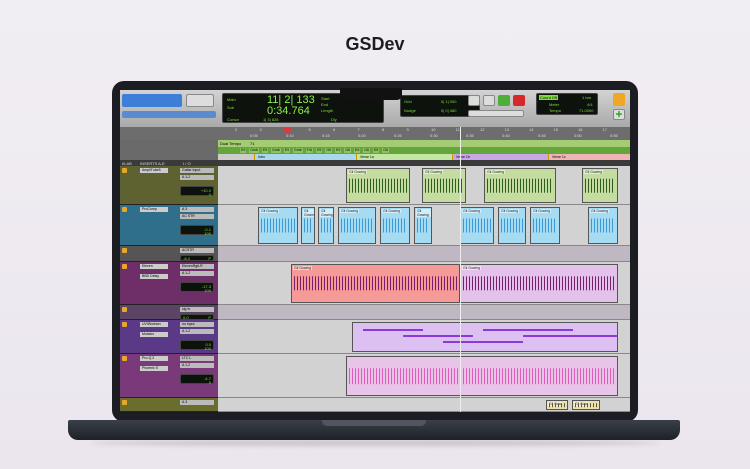  I want to click on record-button, so click(519, 100).